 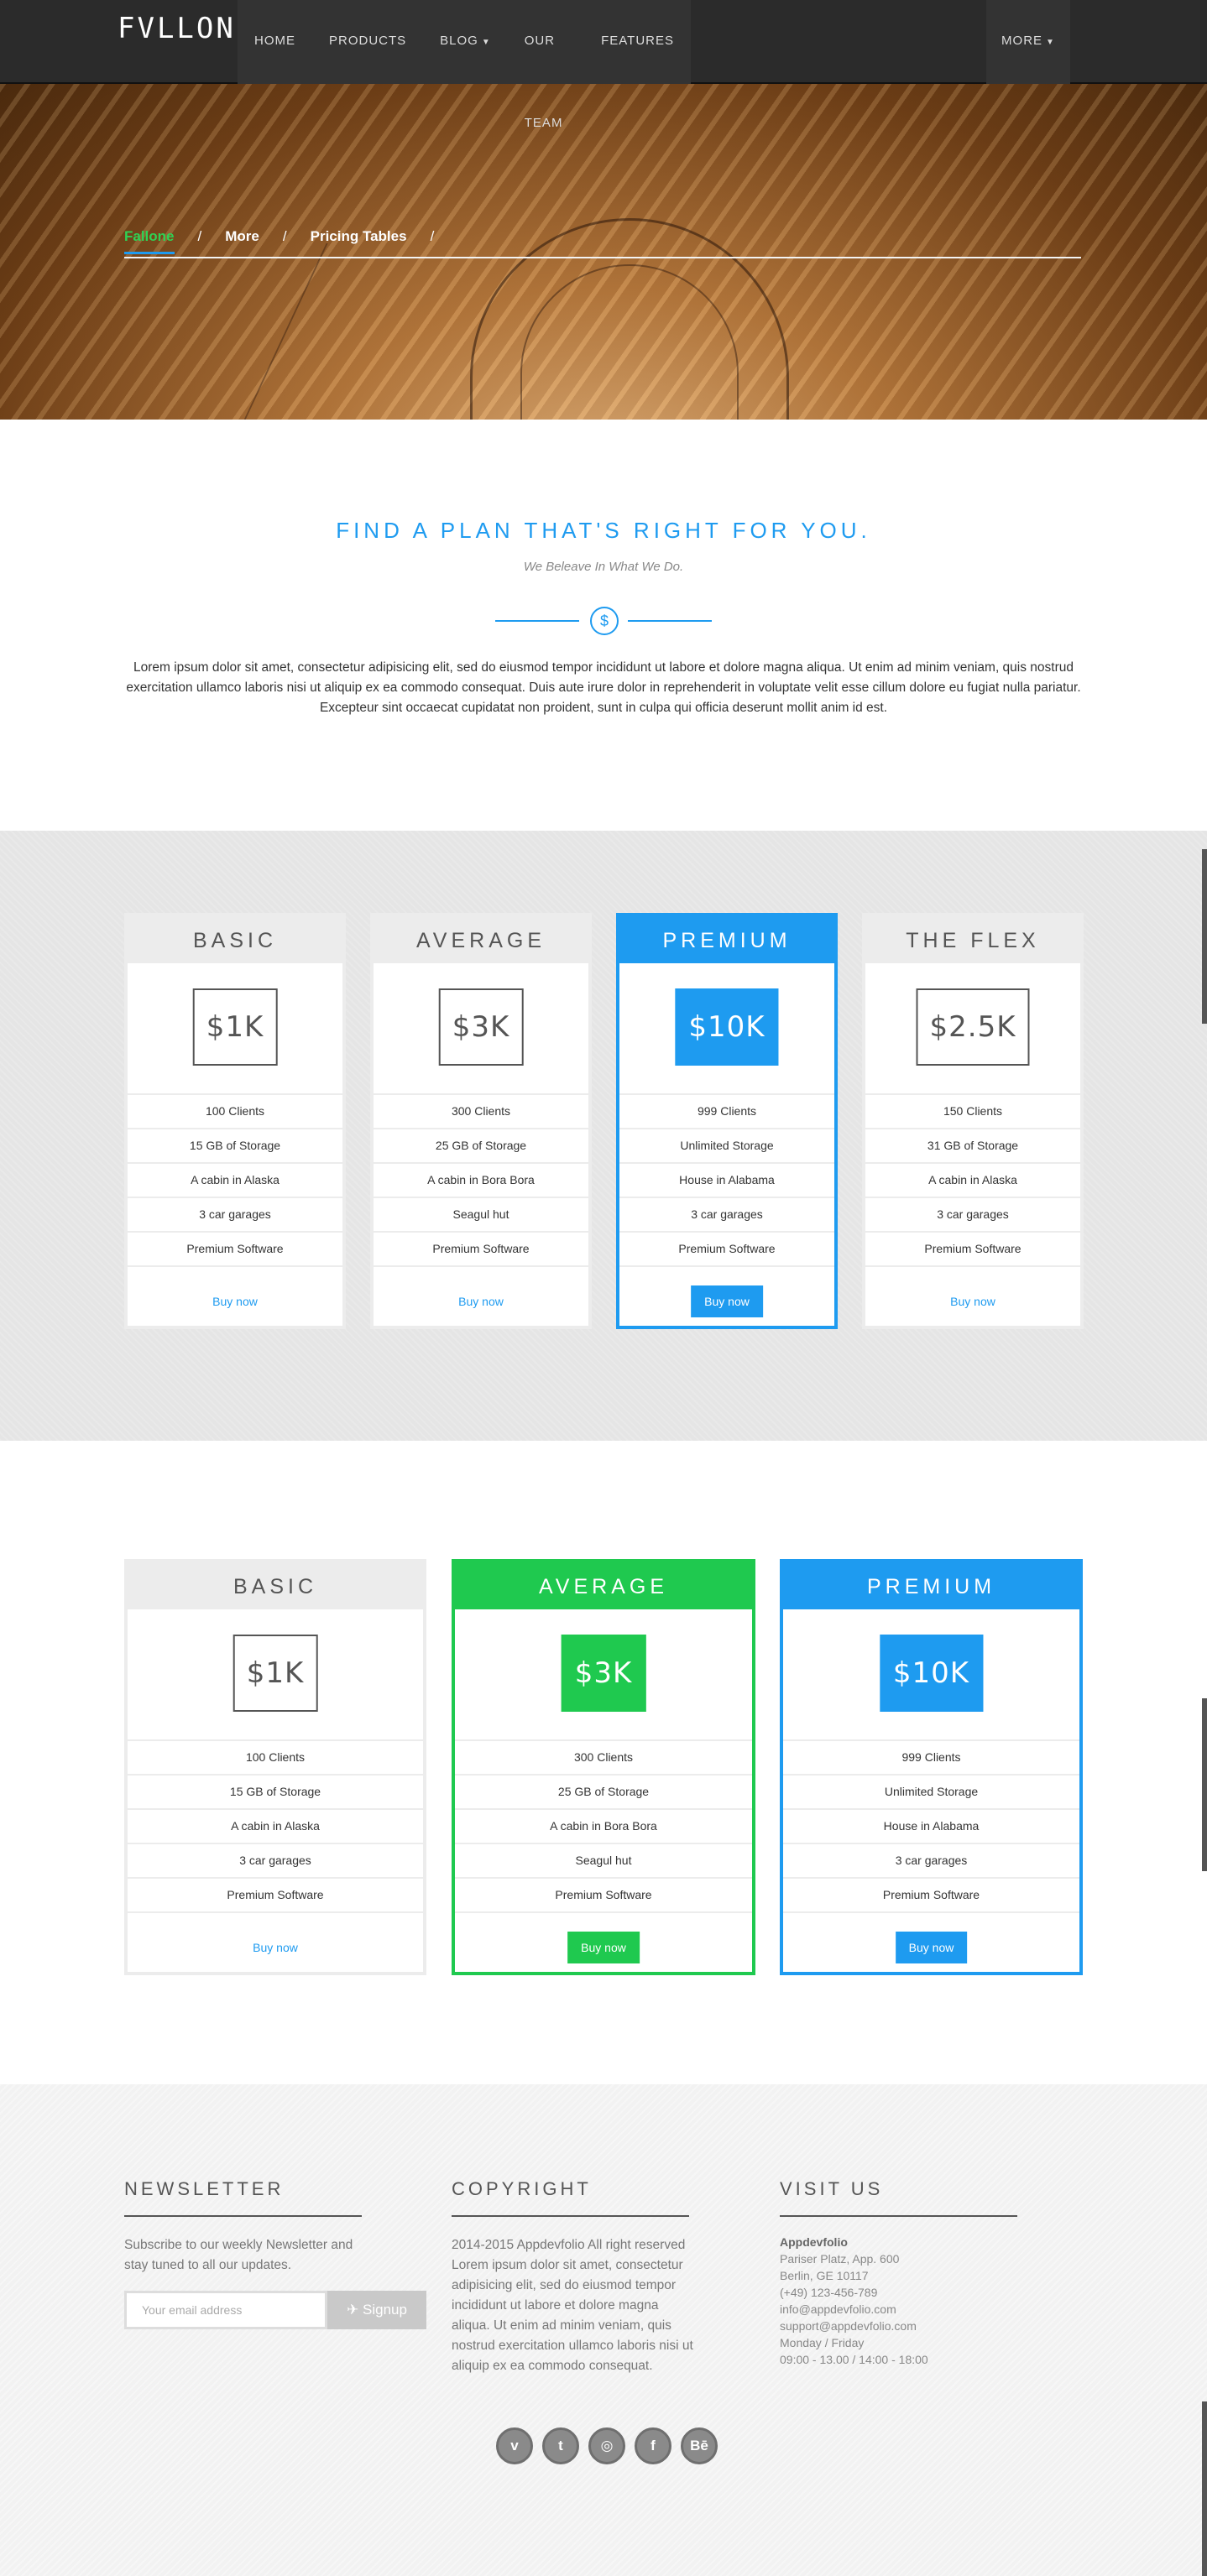 I want to click on facebook-icon: f, so click(x=653, y=2445).